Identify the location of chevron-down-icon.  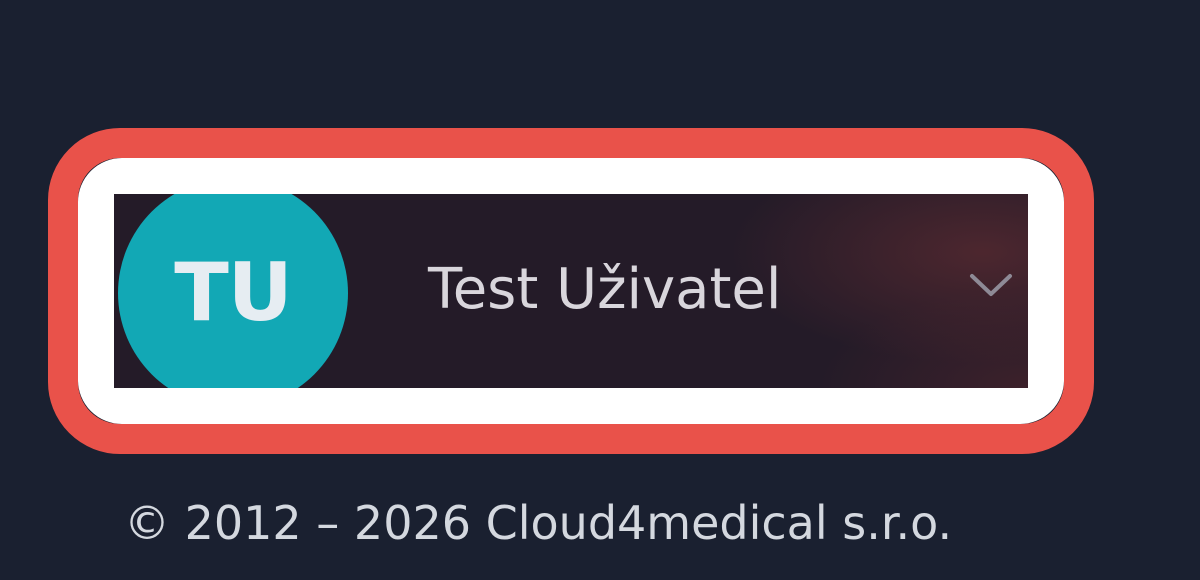
(991, 285).